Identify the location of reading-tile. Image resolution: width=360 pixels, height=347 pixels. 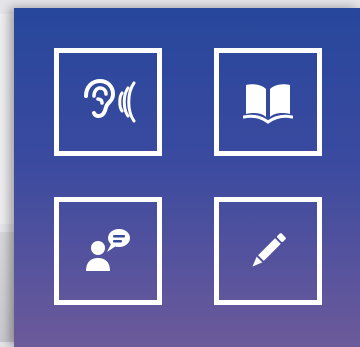
(268, 102).